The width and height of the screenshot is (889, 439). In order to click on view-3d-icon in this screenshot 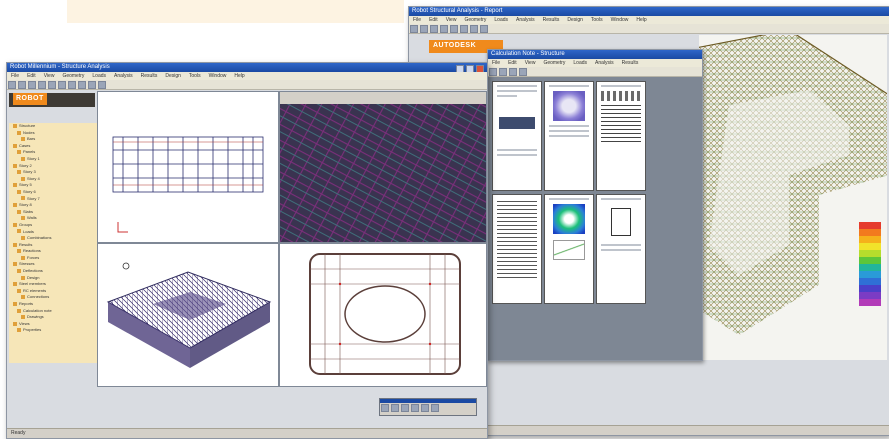, I will do `click(102, 85)`.